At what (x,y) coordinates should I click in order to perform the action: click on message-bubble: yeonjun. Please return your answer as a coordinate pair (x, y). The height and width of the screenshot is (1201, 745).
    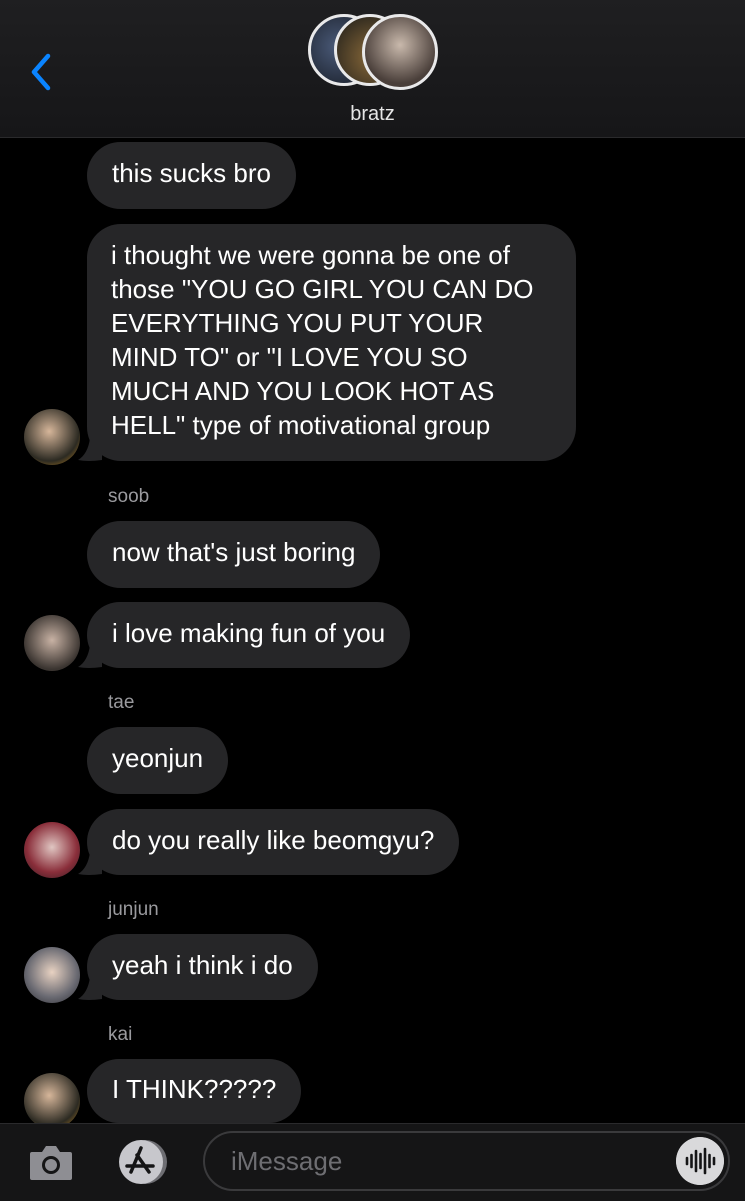
    Looking at the image, I should click on (158, 760).